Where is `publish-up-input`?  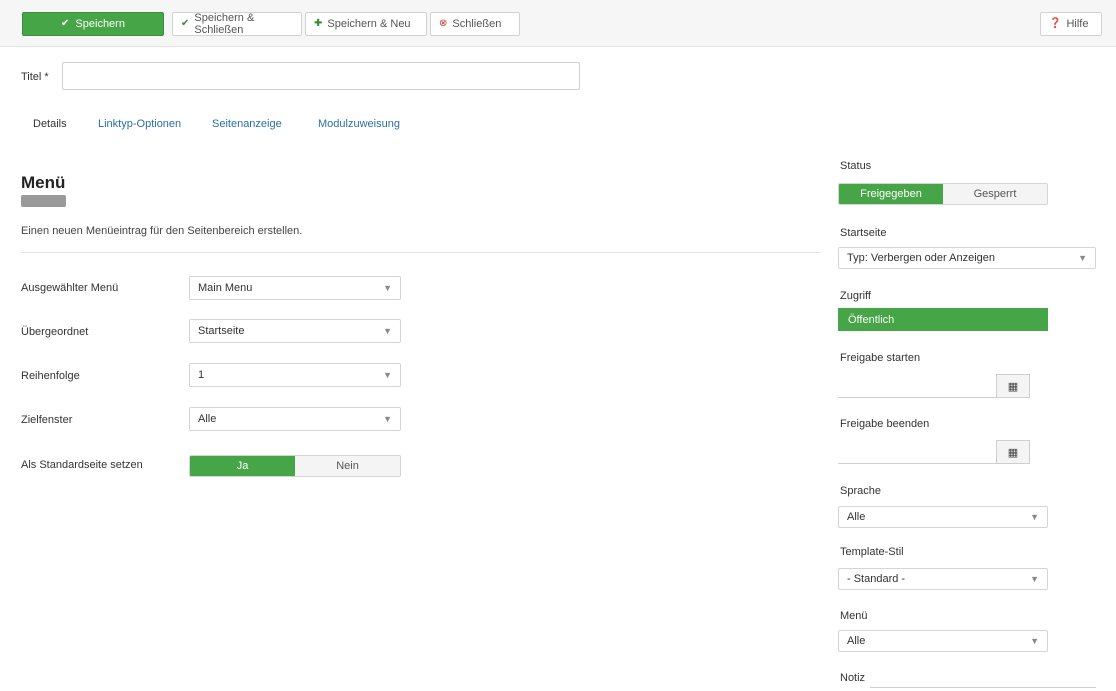
publish-up-input is located at coordinates (918, 386).